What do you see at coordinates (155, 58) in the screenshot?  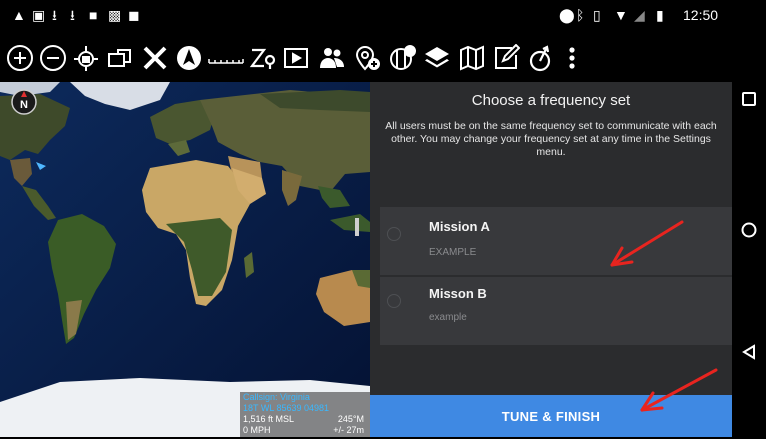 I see `close-x-icon` at bounding box center [155, 58].